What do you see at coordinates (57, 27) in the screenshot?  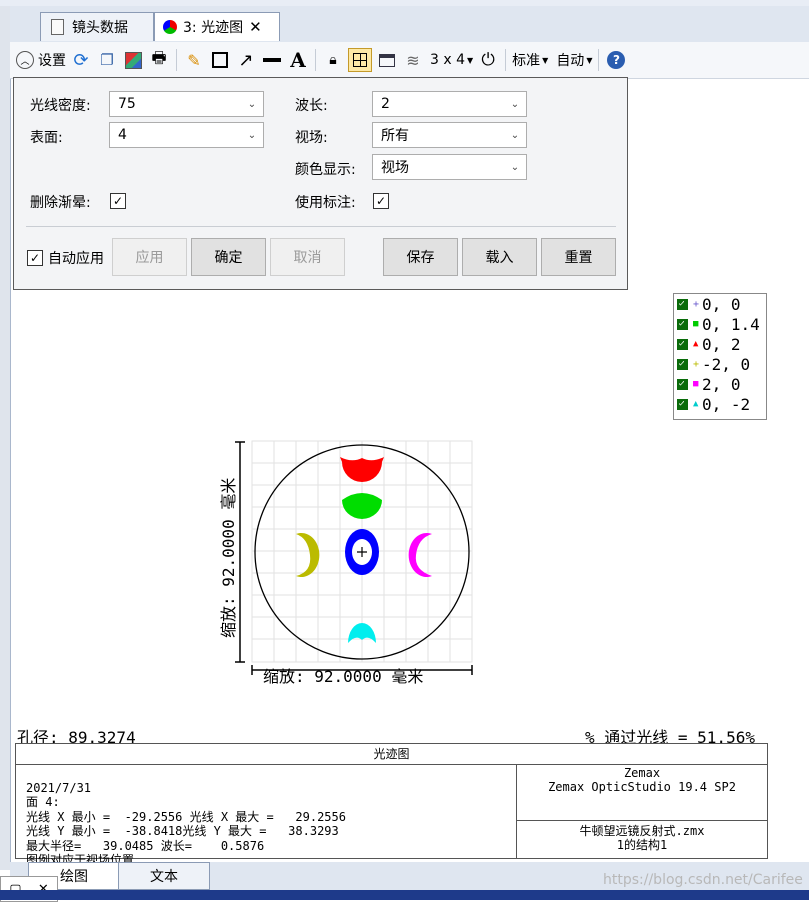 I see `document-icon` at bounding box center [57, 27].